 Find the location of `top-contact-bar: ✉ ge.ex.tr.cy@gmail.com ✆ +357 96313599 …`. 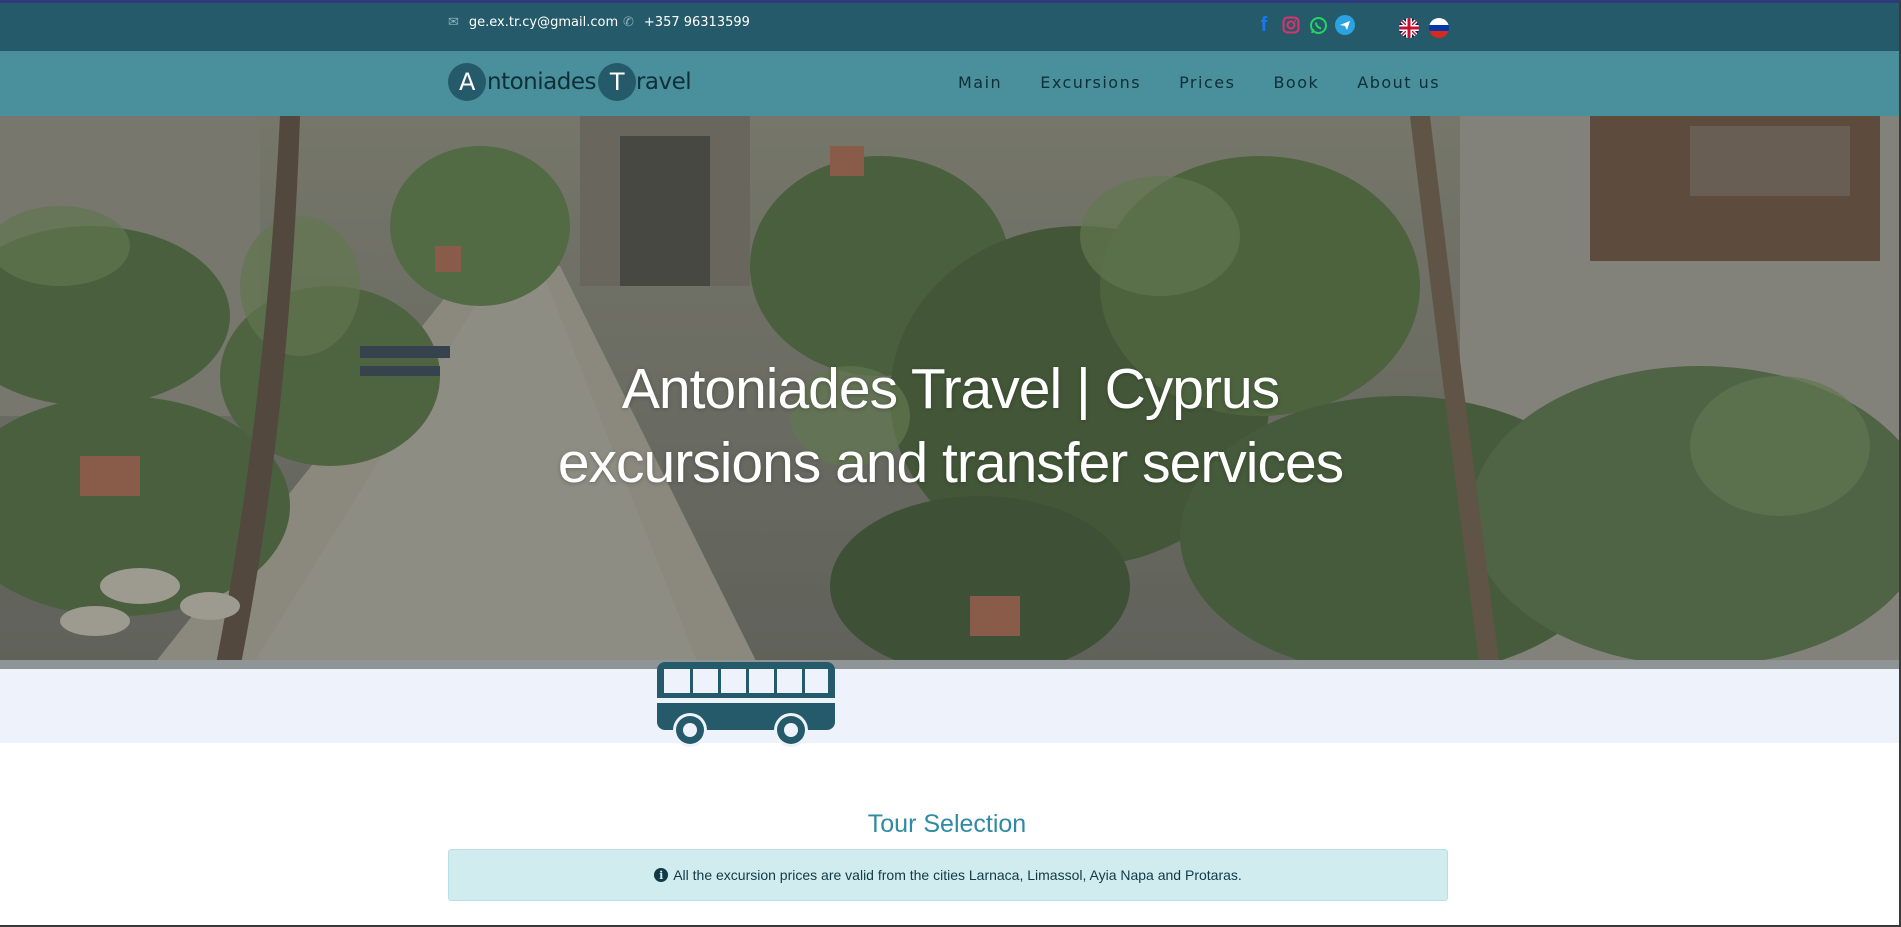

top-contact-bar: ✉ ge.ex.tr.cy@gmail.com ✆ +357 96313599 … is located at coordinates (950, 27).